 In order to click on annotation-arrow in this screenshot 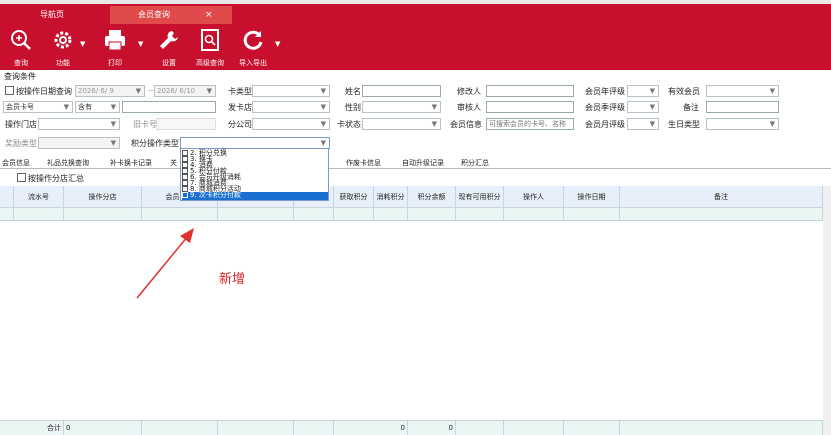, I will do `click(165, 263)`.